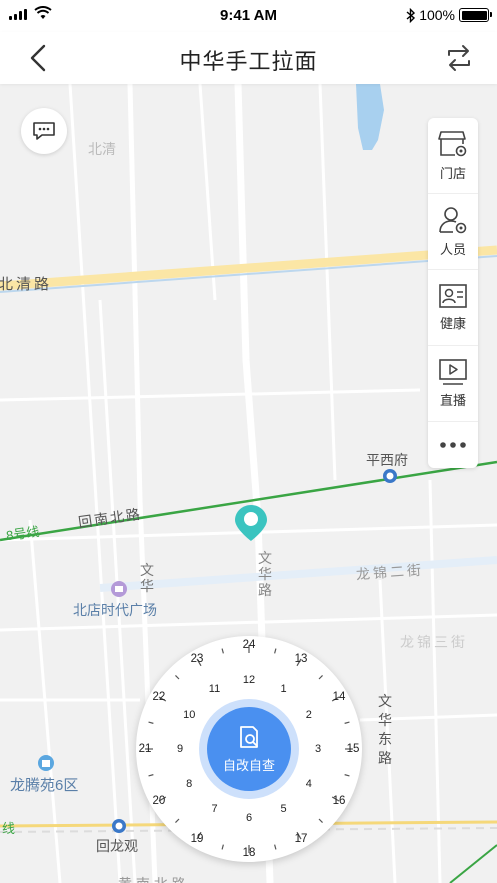 This screenshot has height=883, width=497. Describe the element at coordinates (197, 839) in the screenshot. I see `dial-hour-number: 19` at that location.